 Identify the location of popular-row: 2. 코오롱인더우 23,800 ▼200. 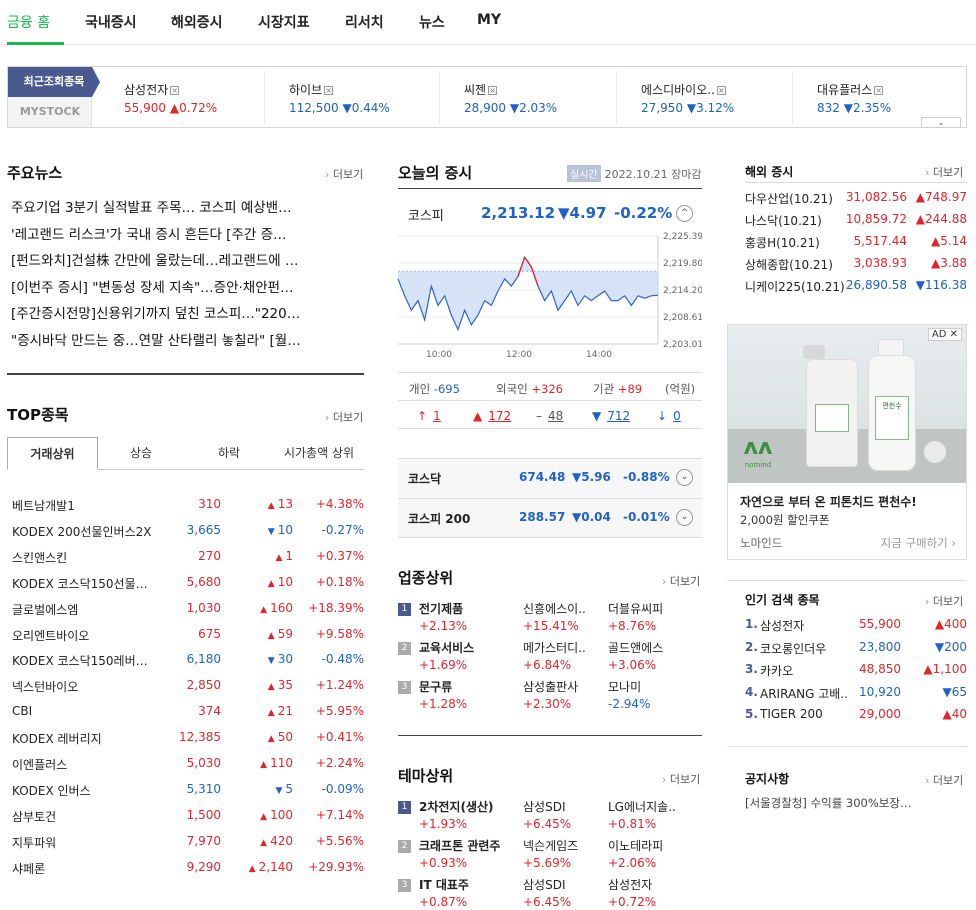
(856, 651).